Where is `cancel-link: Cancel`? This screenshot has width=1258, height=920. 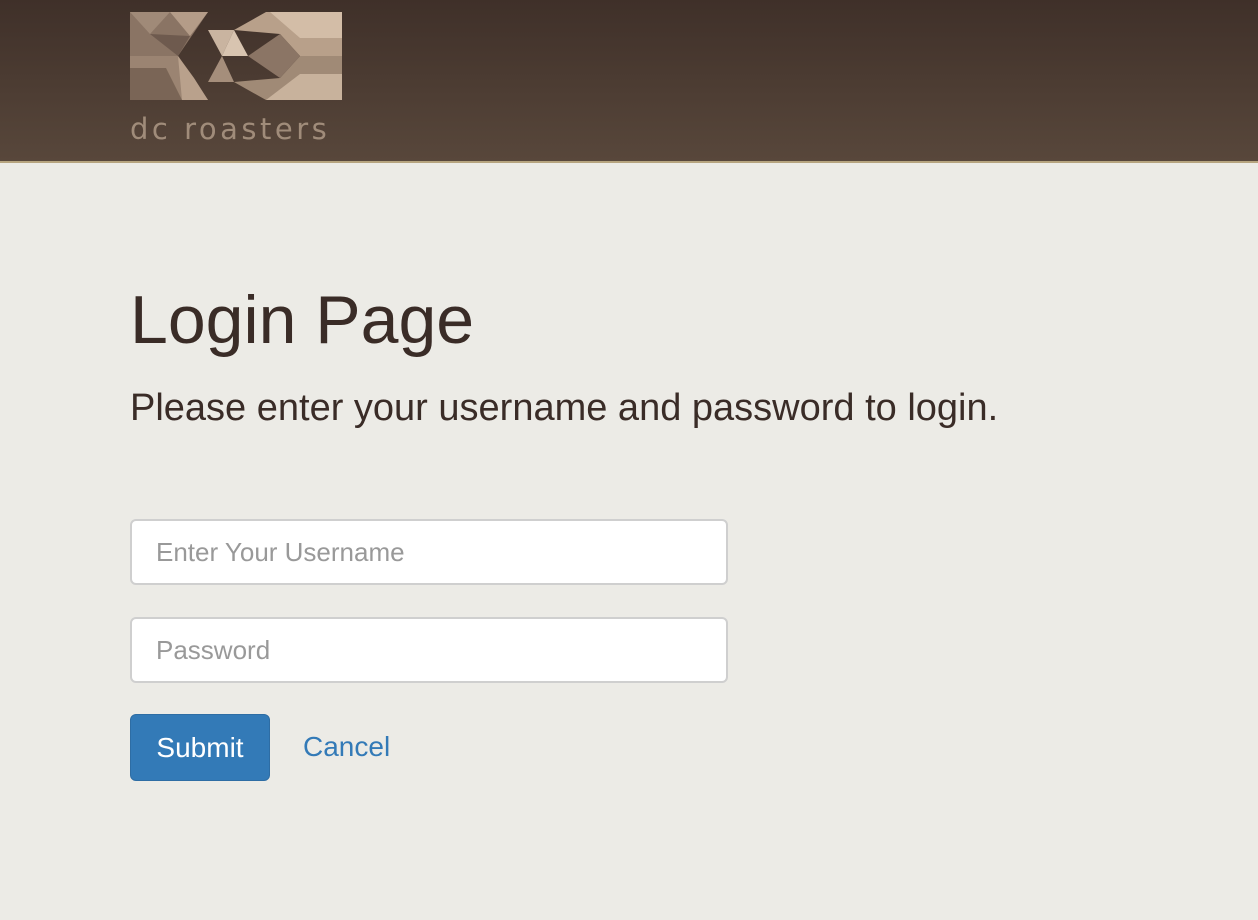 cancel-link: Cancel is located at coordinates (346, 747).